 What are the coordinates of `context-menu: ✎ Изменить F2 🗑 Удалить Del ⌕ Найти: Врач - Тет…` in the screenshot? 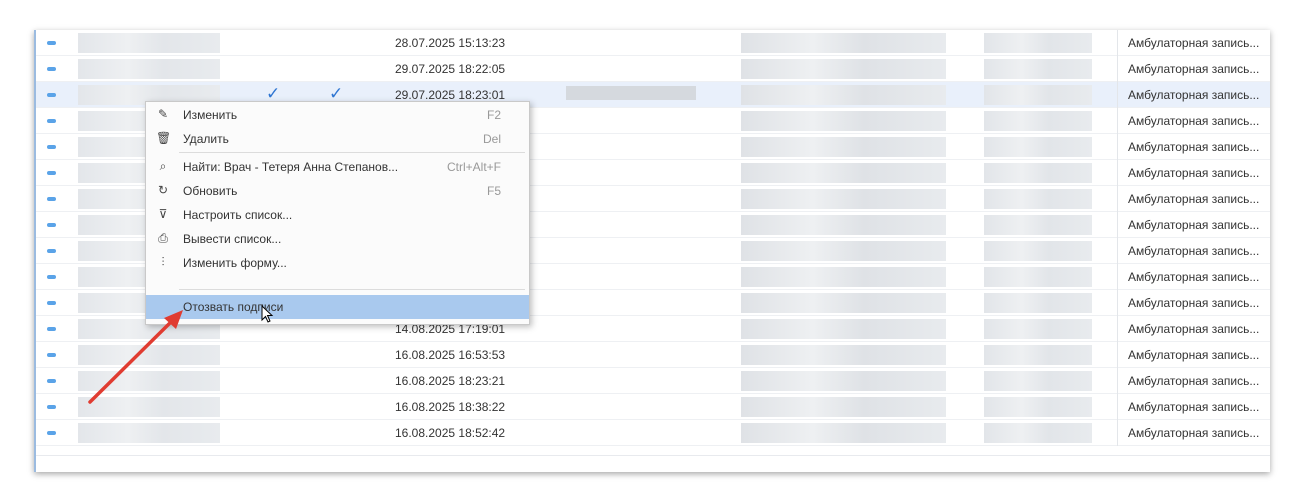 It's located at (337, 213).